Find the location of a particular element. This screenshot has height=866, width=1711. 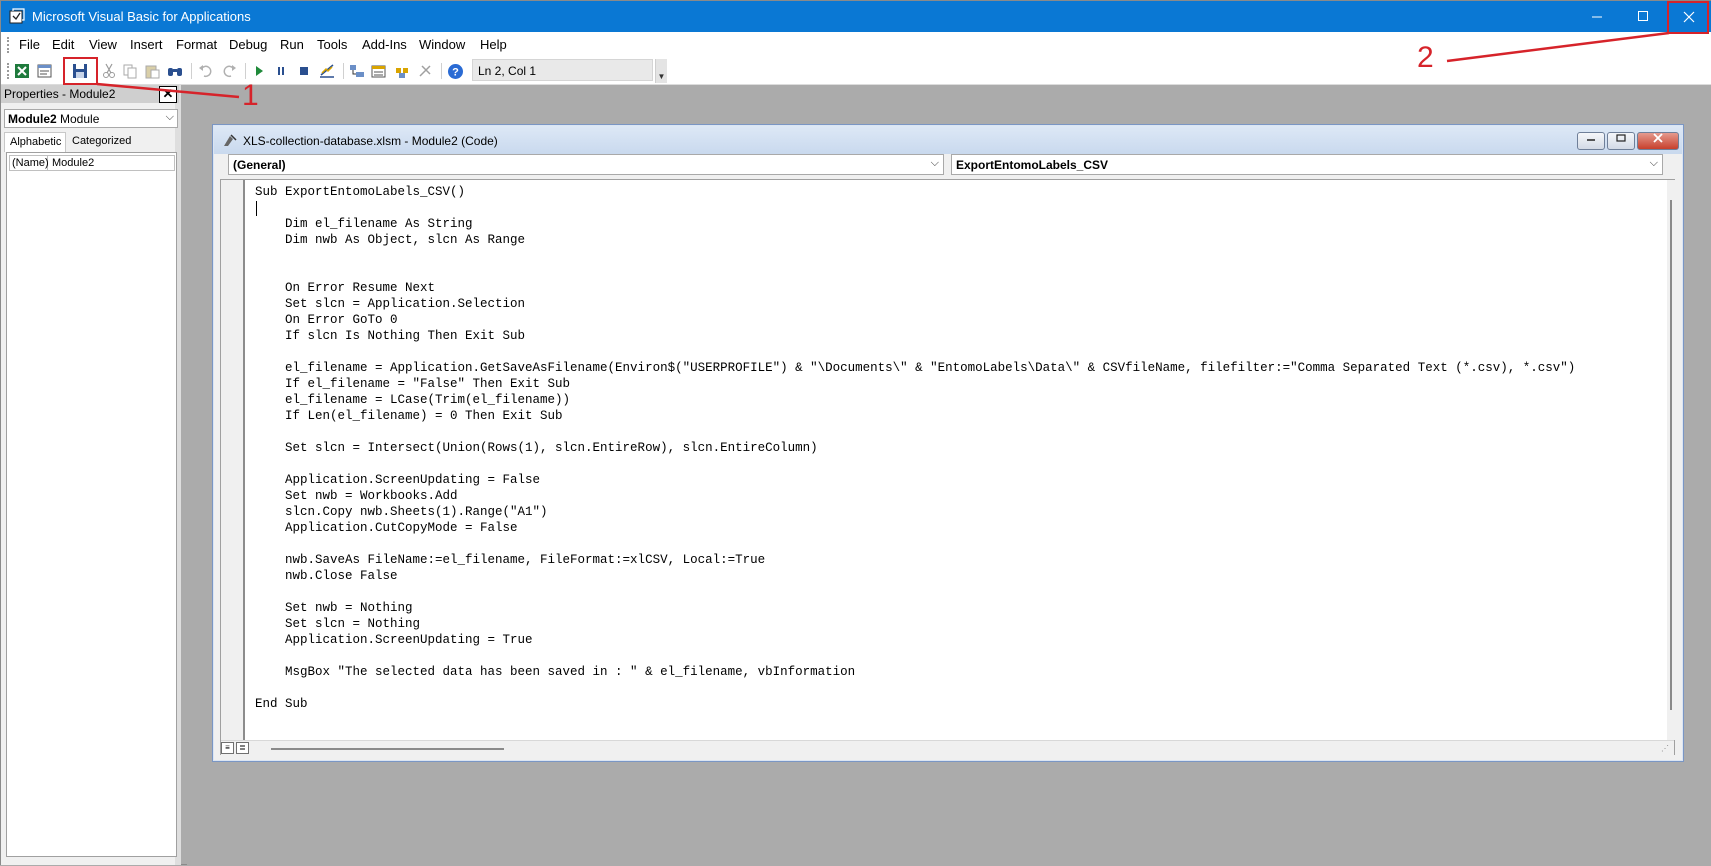

code-line: Set nwb = Workbooks.Add is located at coordinates (940, 496).